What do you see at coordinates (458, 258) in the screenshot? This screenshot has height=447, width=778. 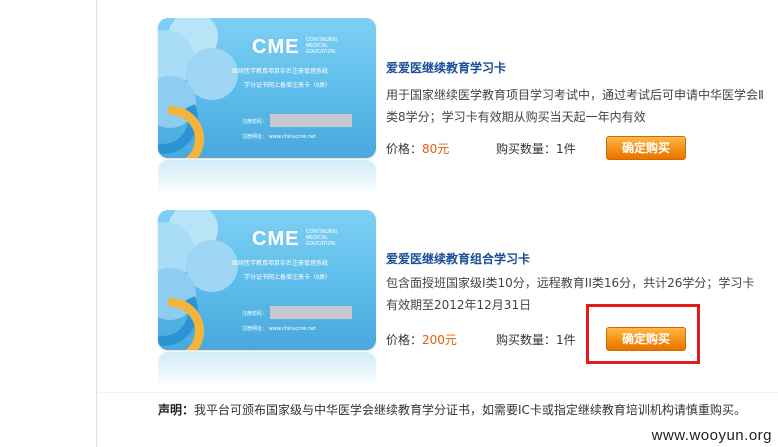 I see `product-title-link: 爱爱医继续教育组合学习卡` at bounding box center [458, 258].